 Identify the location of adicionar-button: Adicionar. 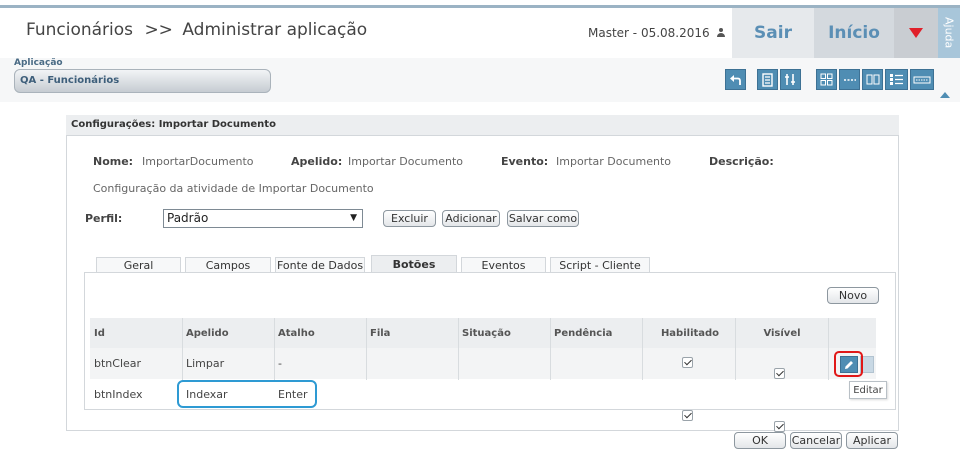
(471, 218).